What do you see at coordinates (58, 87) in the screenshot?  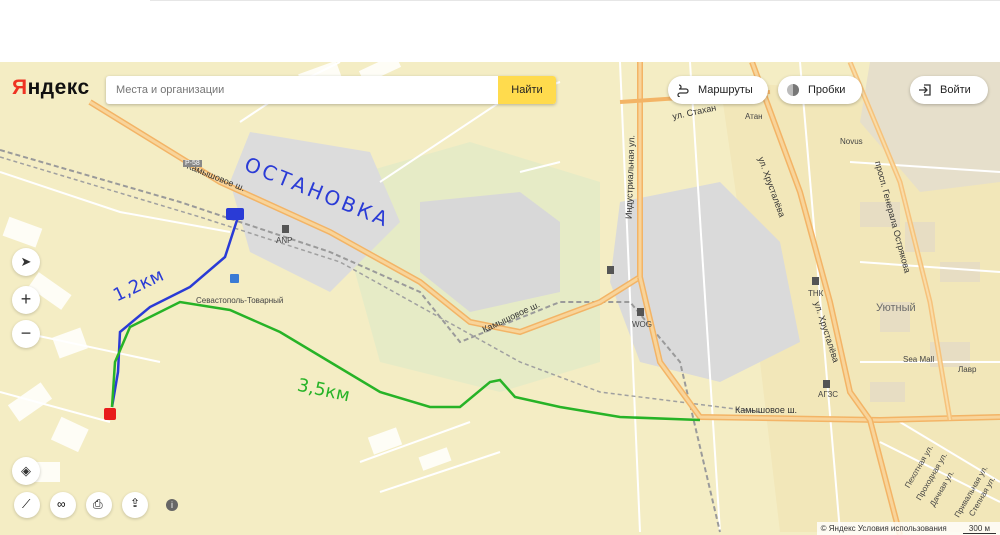 I see `logo-text-rest: ндекс` at bounding box center [58, 87].